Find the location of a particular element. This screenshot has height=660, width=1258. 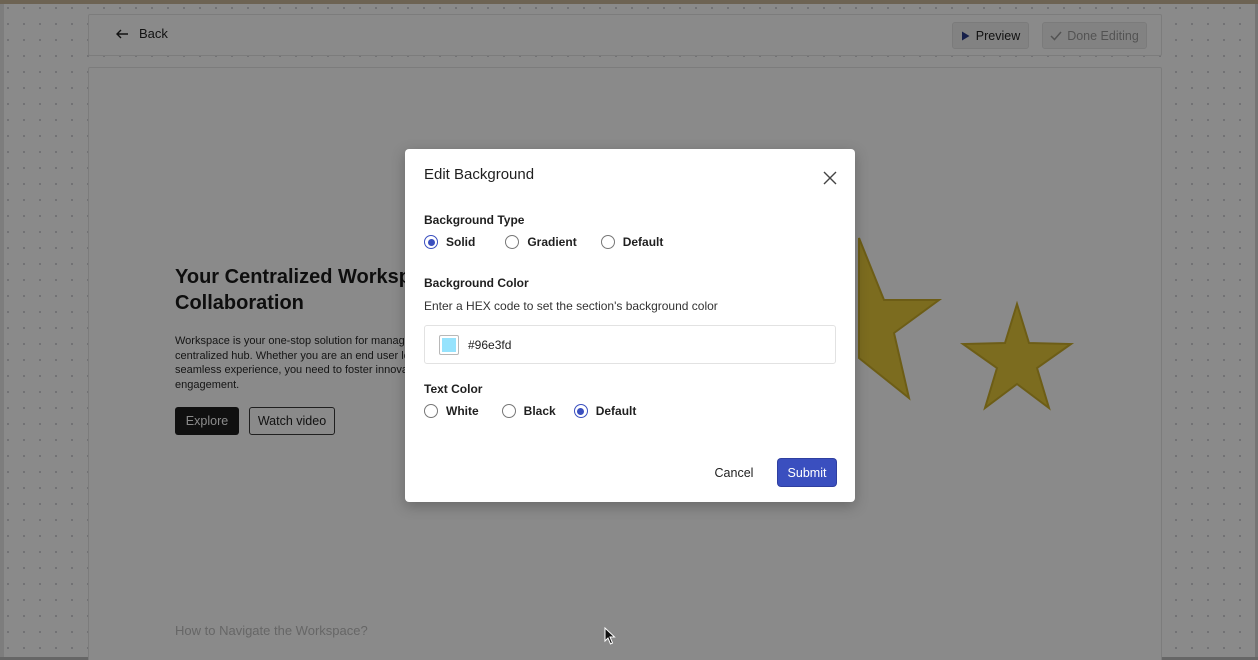

radio-solid is located at coordinates (431, 242).